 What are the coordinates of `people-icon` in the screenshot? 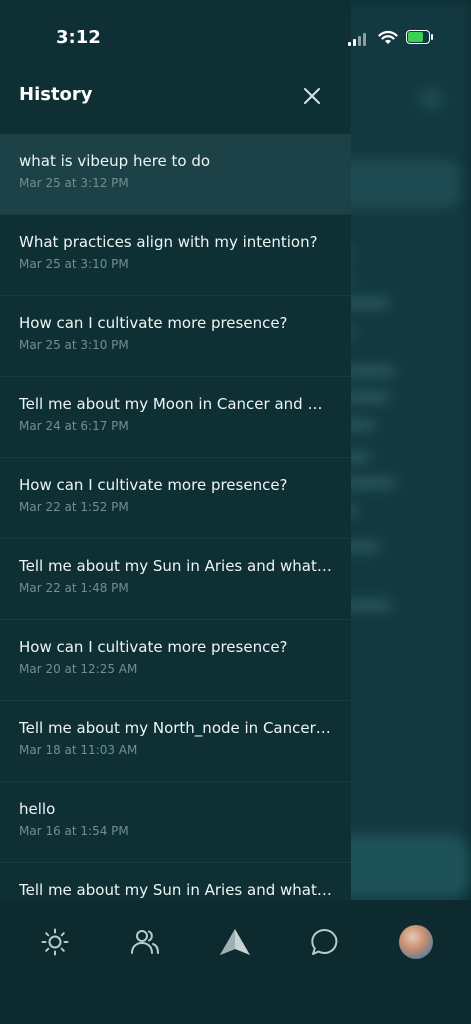 It's located at (145, 942).